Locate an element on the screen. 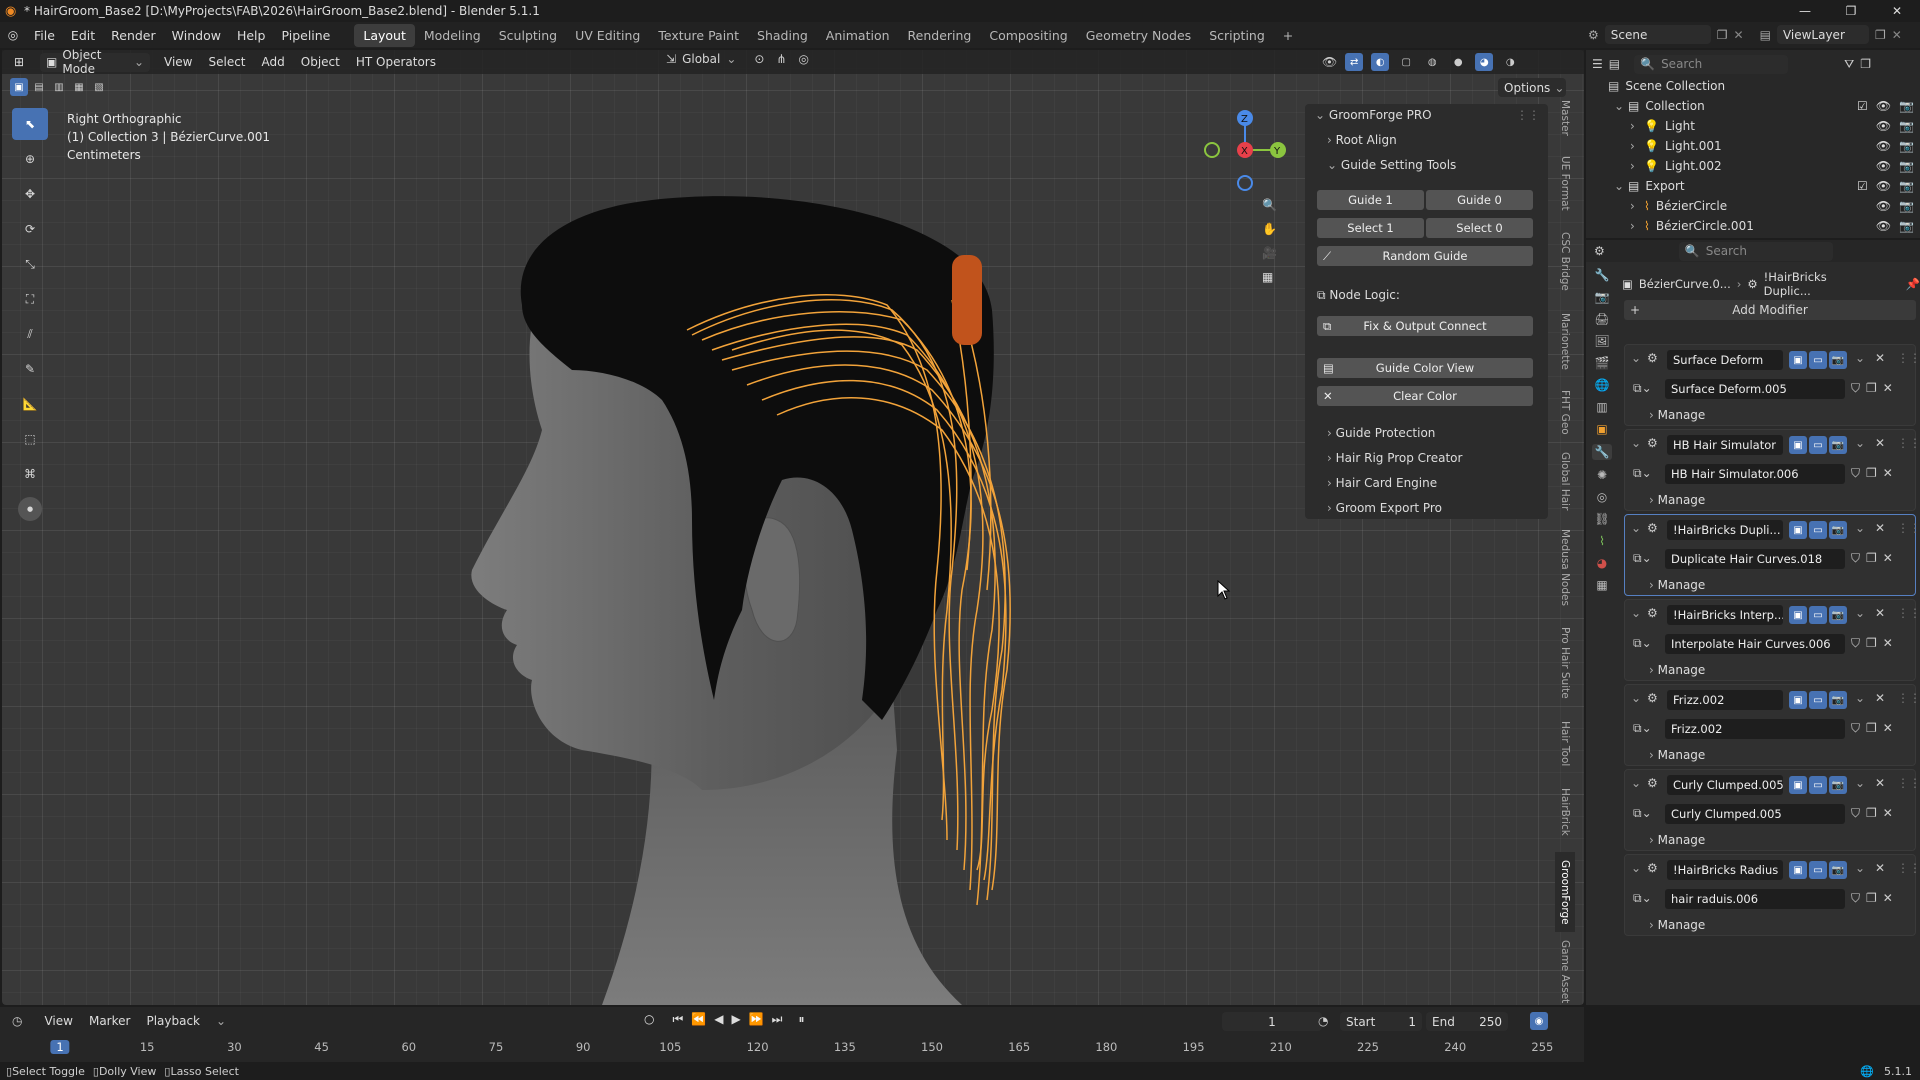  solid-shading-icon: ● is located at coordinates (1458, 62).